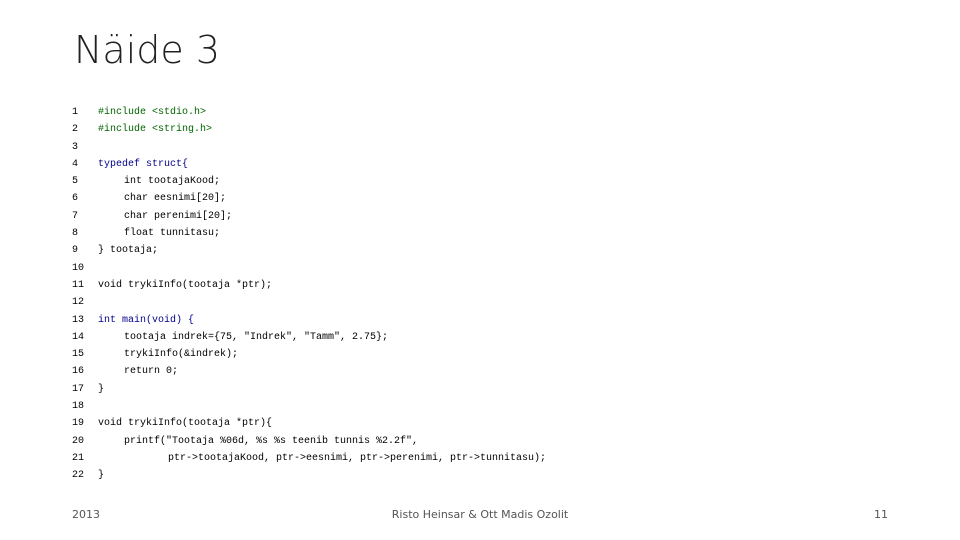 This screenshot has width=960, height=540. What do you see at coordinates (482, 371) in the screenshot?
I see `code-line: 16 return 0;` at bounding box center [482, 371].